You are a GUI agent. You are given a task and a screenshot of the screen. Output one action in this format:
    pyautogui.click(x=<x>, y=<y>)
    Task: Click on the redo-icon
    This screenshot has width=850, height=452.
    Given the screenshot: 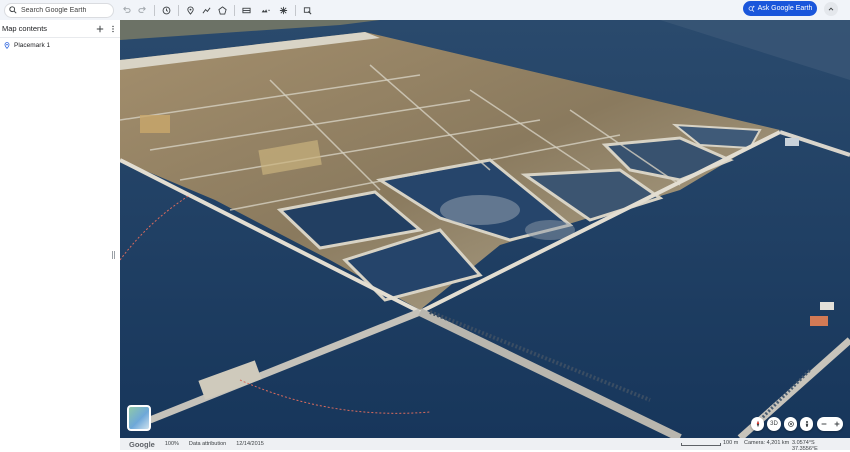 What is the action you would take?
    pyautogui.click(x=142, y=9)
    